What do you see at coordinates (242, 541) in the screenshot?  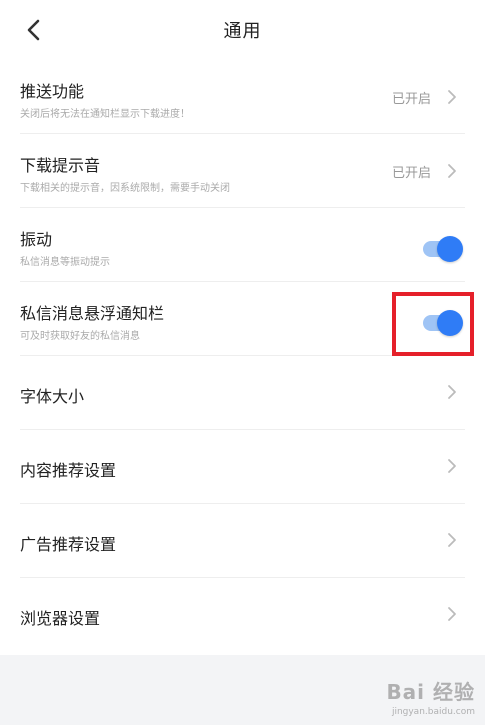 I see `setting-ad-recommendation: 广告推荐设置` at bounding box center [242, 541].